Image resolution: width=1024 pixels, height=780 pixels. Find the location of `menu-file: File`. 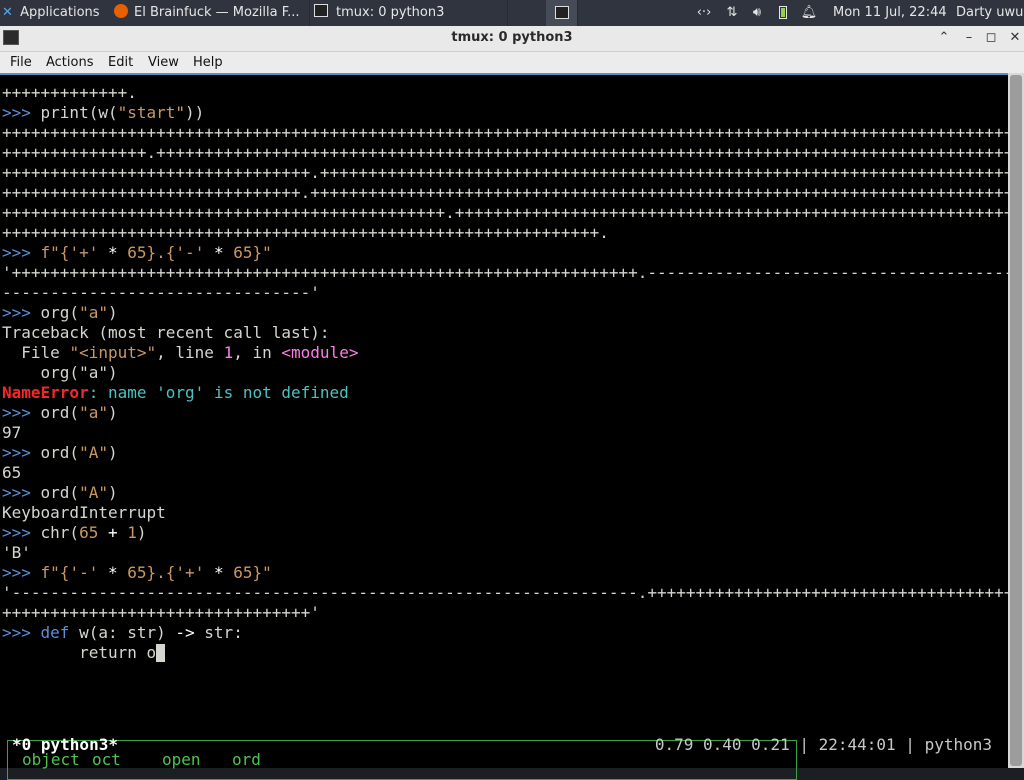

menu-file: File is located at coordinates (21, 62).